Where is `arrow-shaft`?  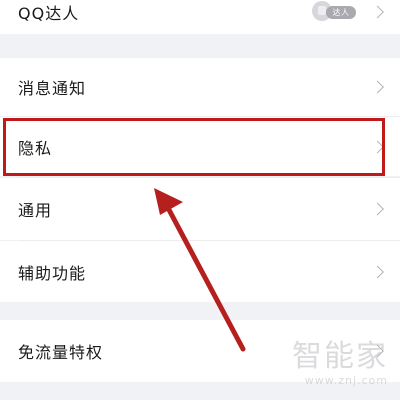
arrow-shaft is located at coordinates (205, 277).